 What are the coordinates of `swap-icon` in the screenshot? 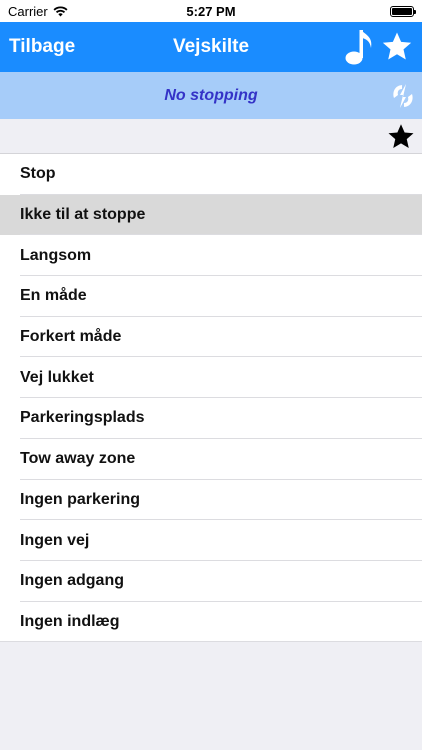 It's located at (403, 96).